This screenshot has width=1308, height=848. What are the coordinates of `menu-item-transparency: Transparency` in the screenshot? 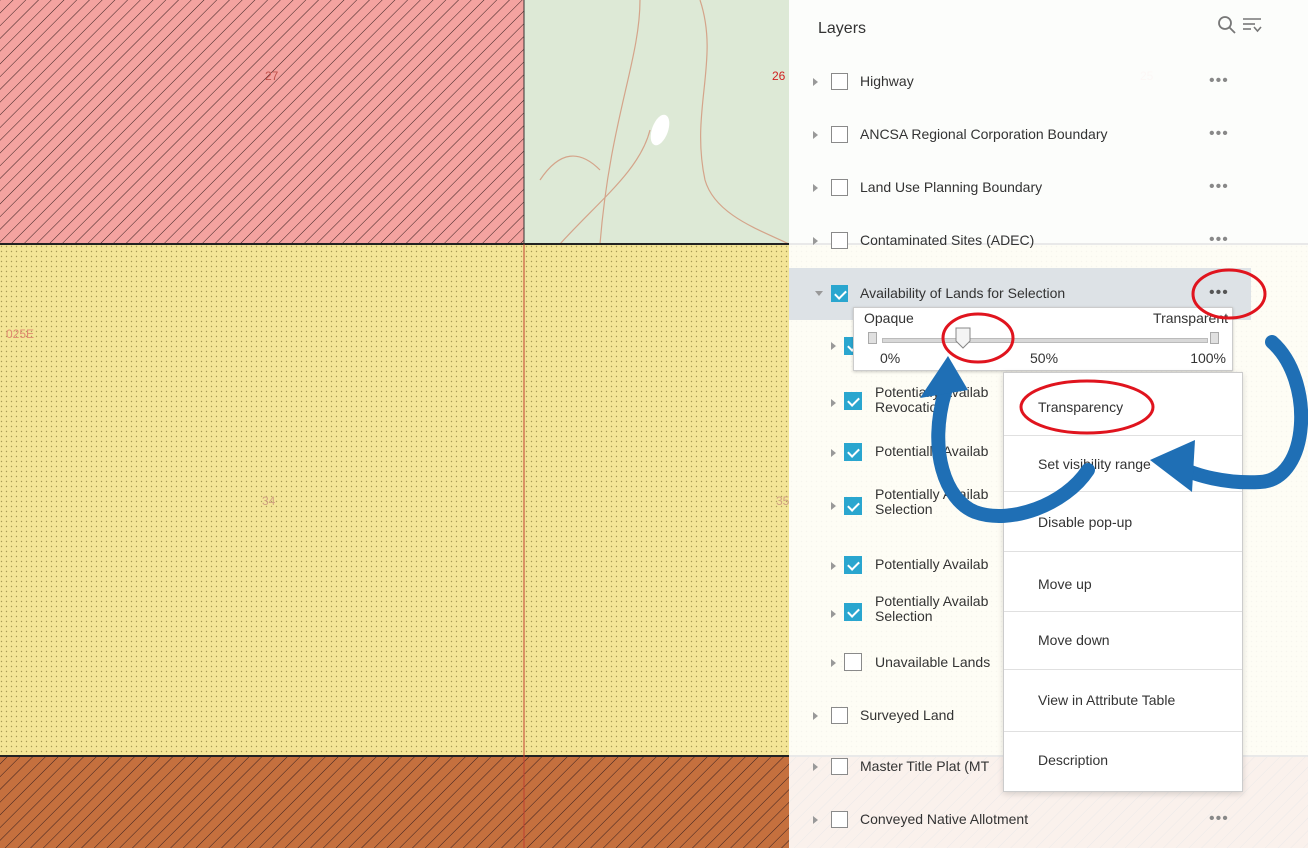 It's located at (1123, 407).